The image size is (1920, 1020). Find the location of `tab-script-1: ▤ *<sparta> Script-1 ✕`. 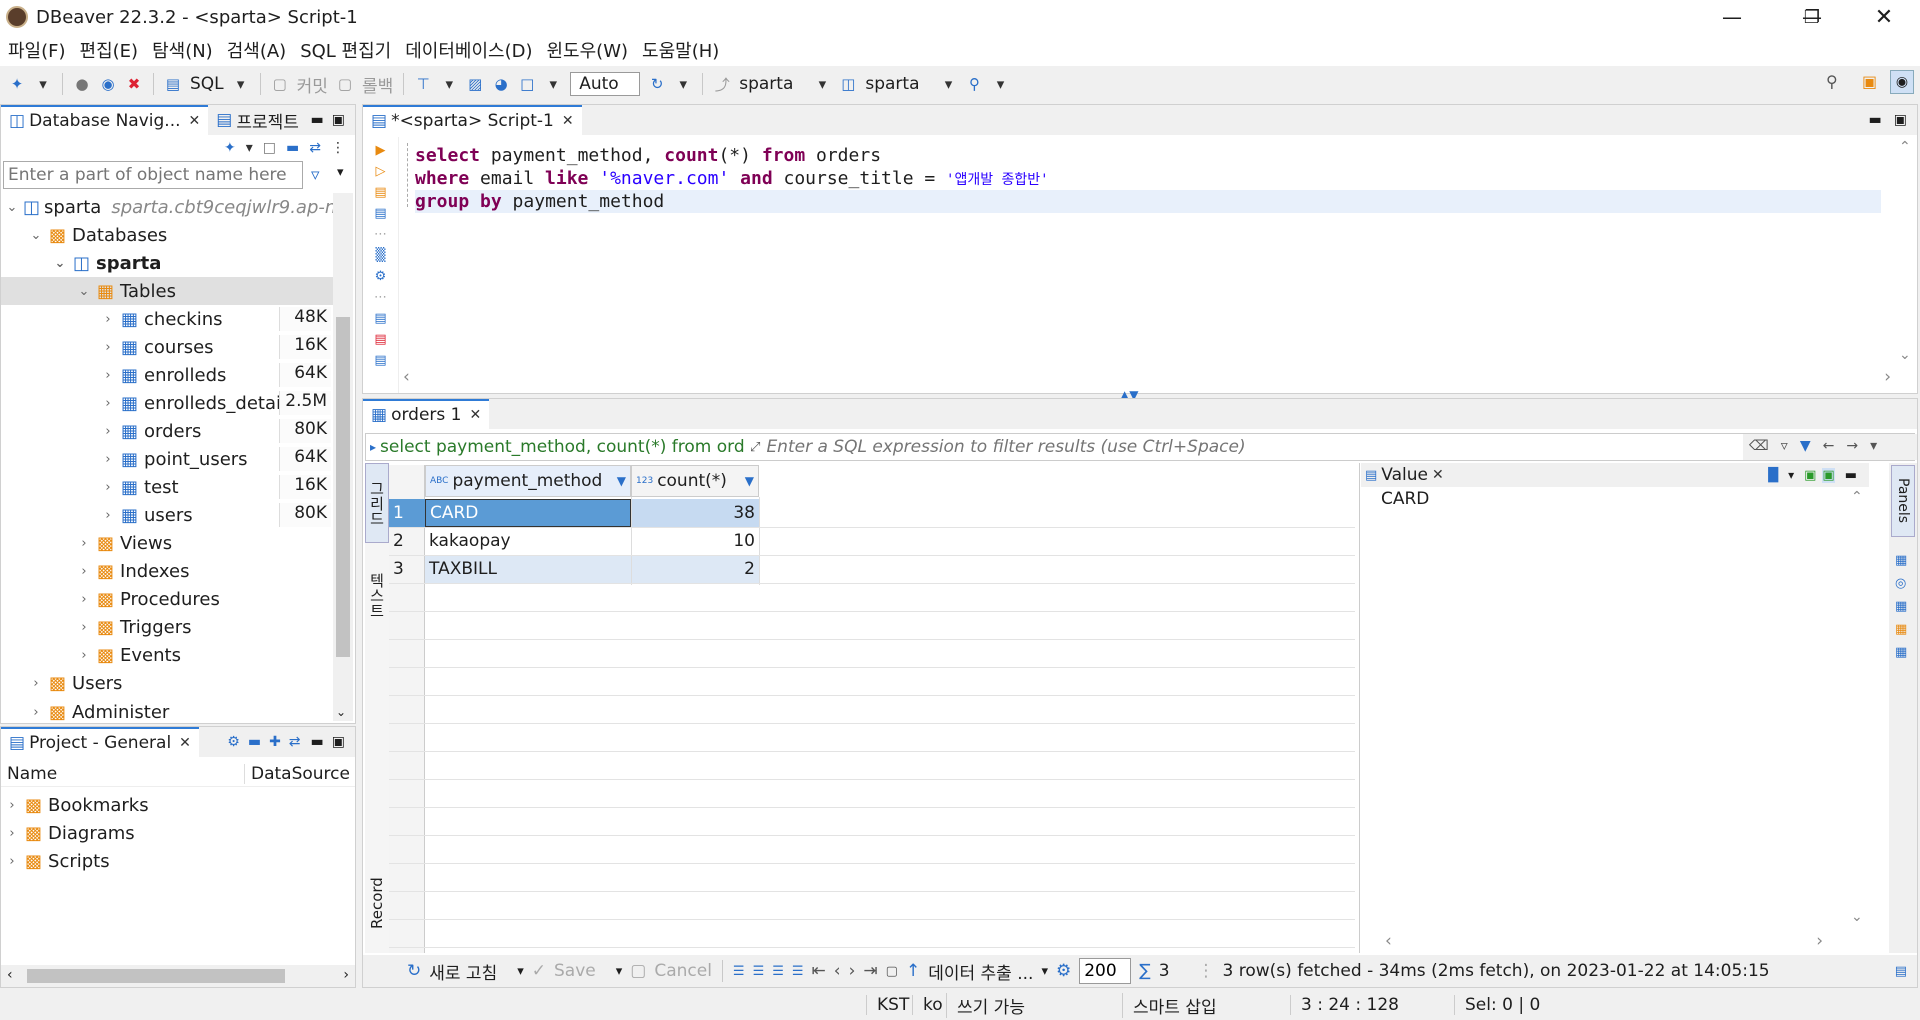

tab-script-1: ▤ *<sparta> Script-1 ✕ is located at coordinates (472, 120).